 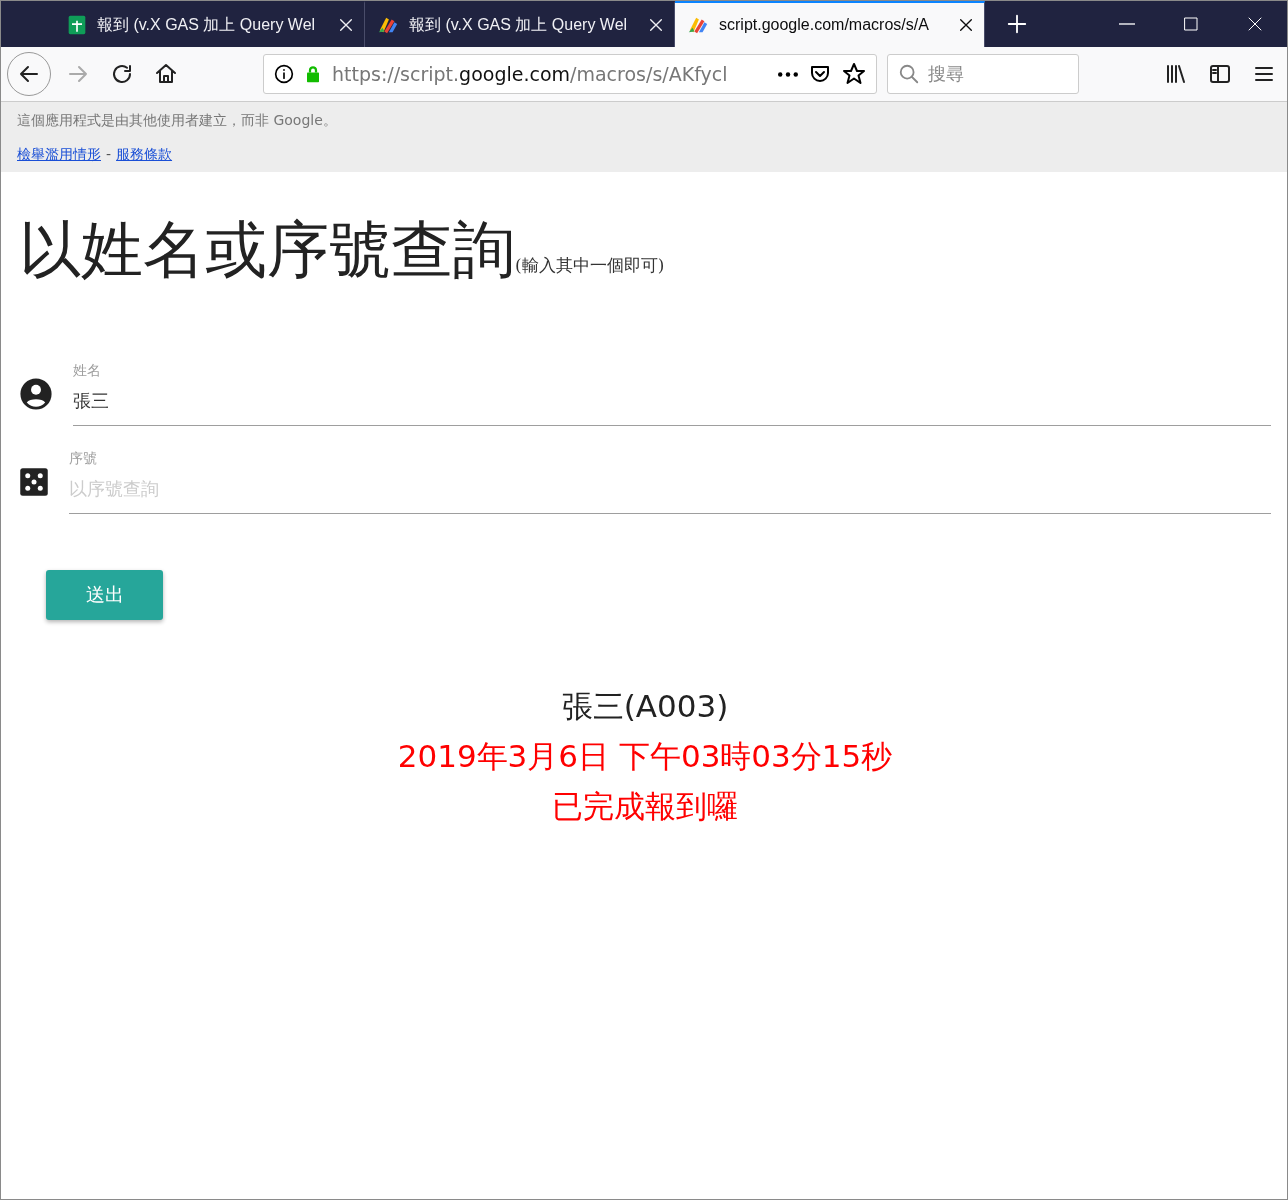 What do you see at coordinates (284, 74) in the screenshot?
I see `info-icon` at bounding box center [284, 74].